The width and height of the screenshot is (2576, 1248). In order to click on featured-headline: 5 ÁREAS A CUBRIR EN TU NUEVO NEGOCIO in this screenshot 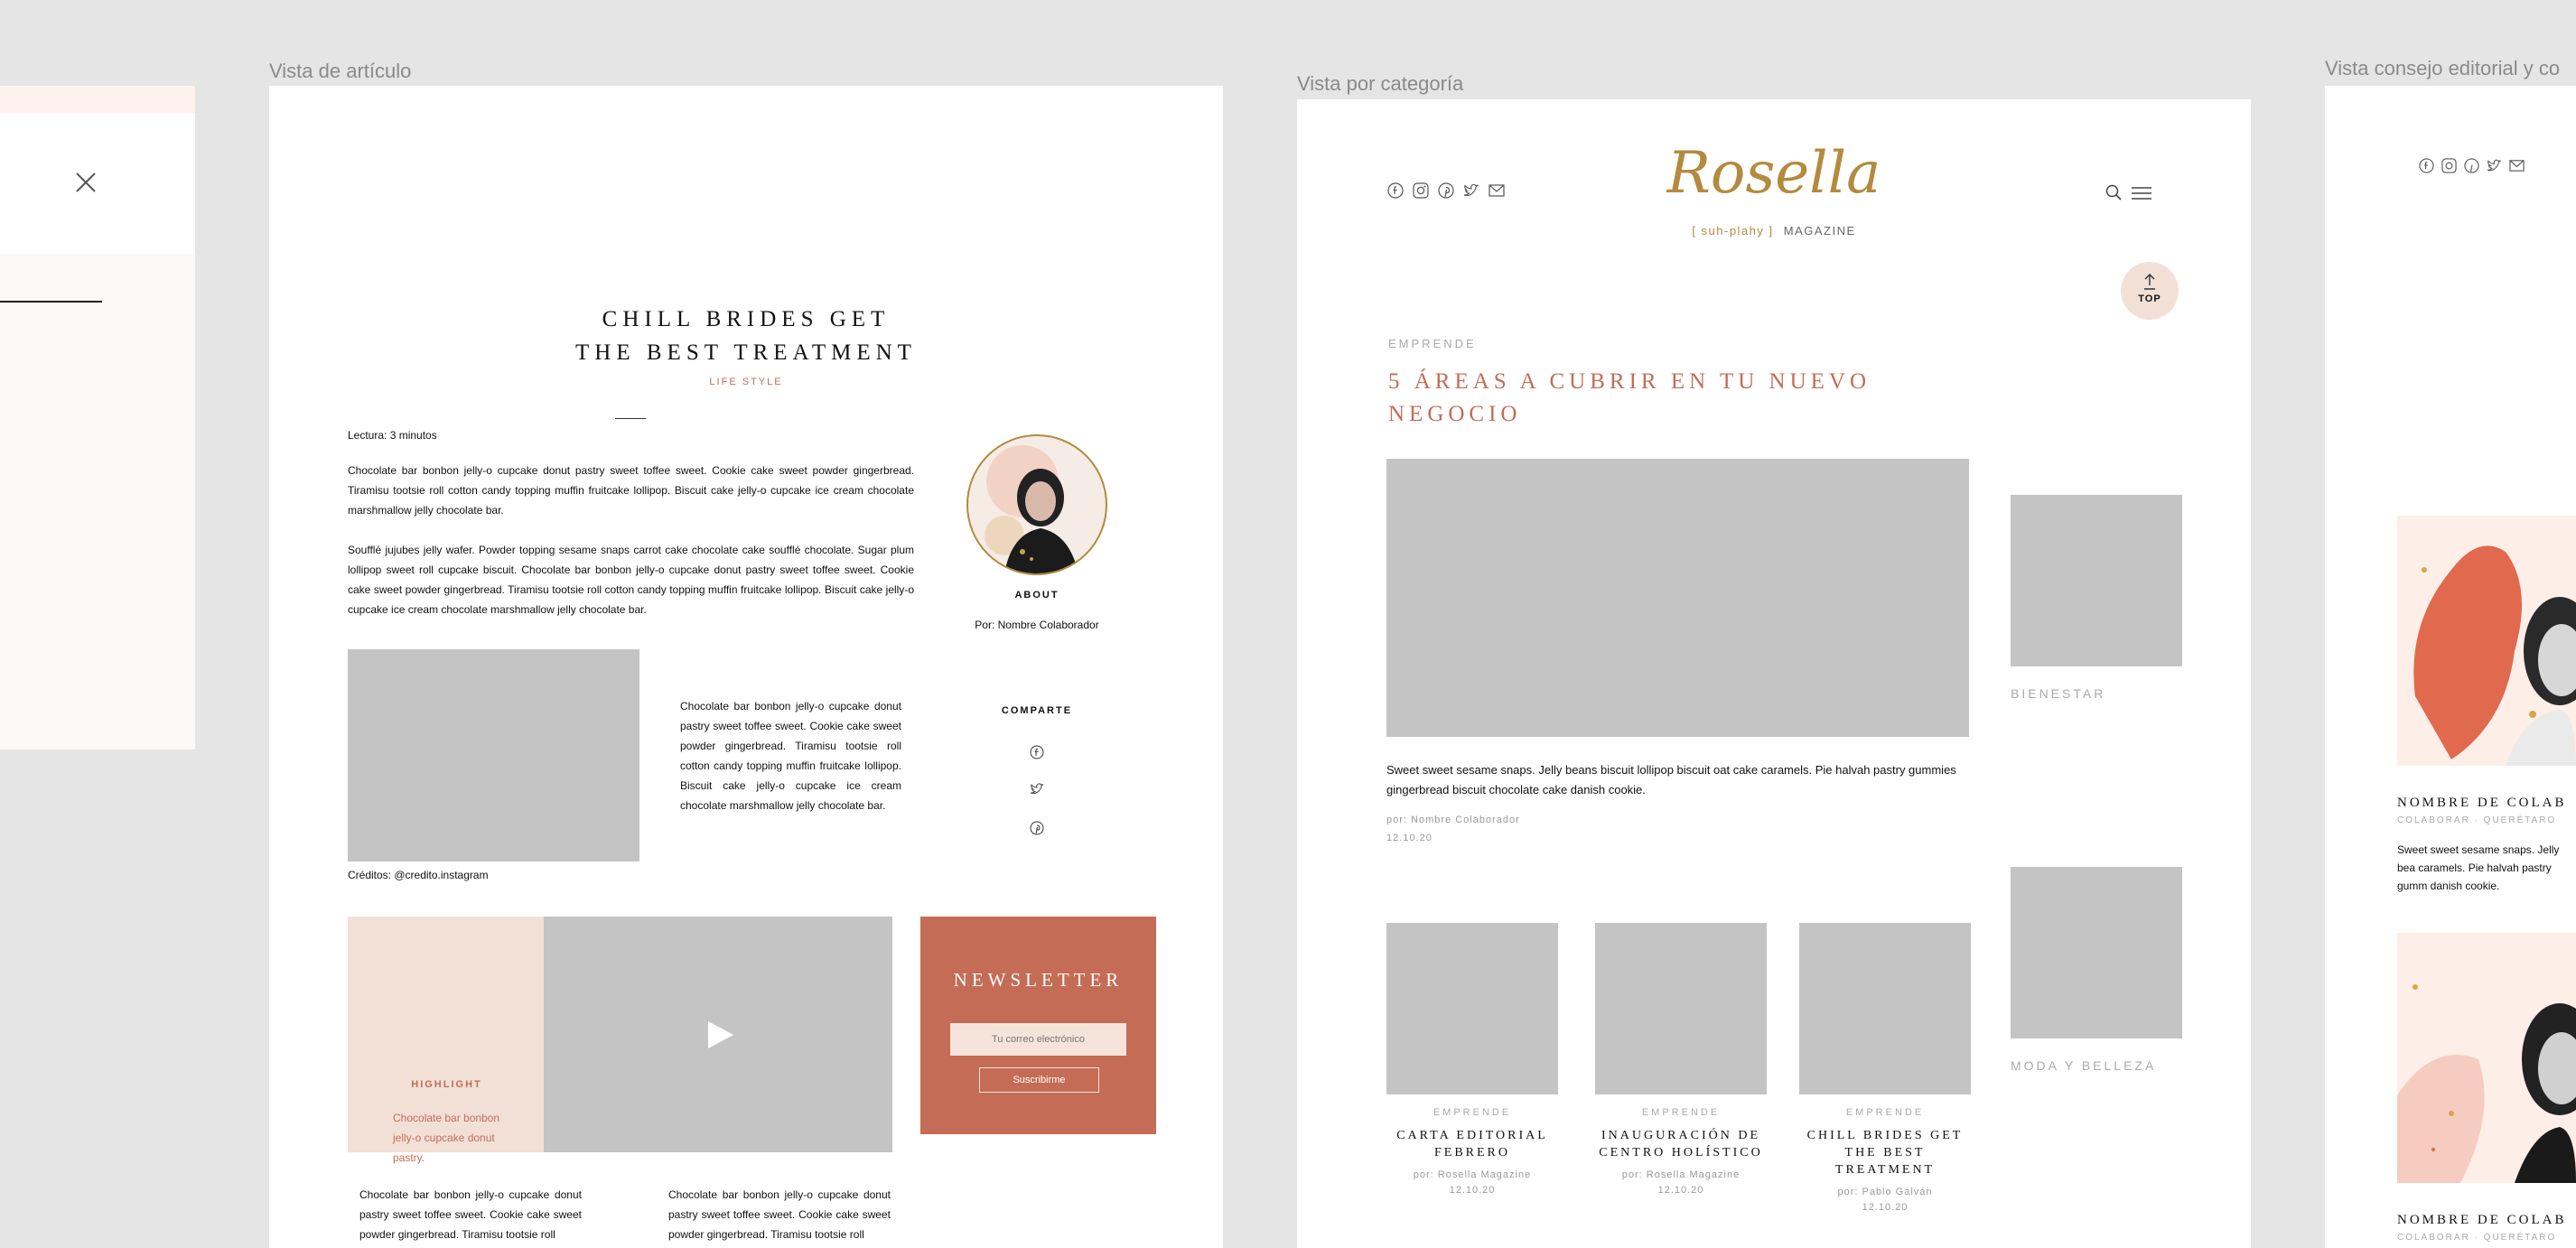, I will do `click(1629, 399)`.